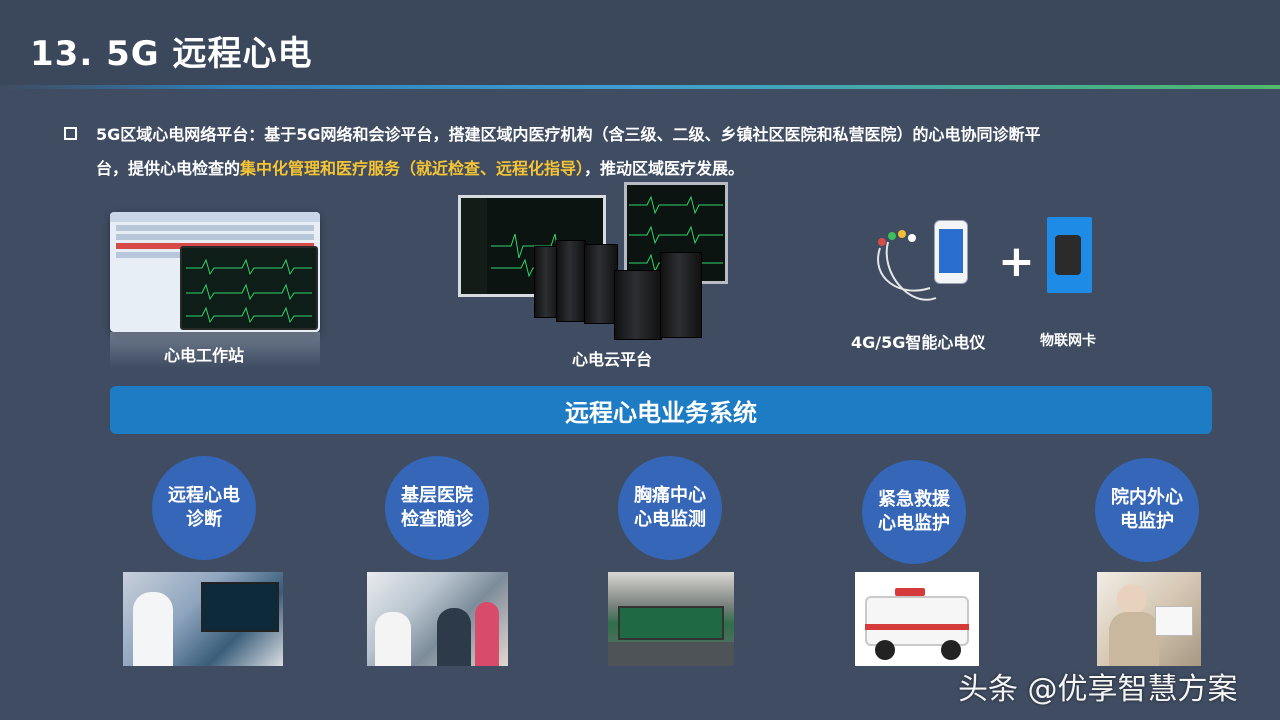  What do you see at coordinates (1098, 689) in the screenshot?
I see `source-watermark: 头条 @优享智慧方案` at bounding box center [1098, 689].